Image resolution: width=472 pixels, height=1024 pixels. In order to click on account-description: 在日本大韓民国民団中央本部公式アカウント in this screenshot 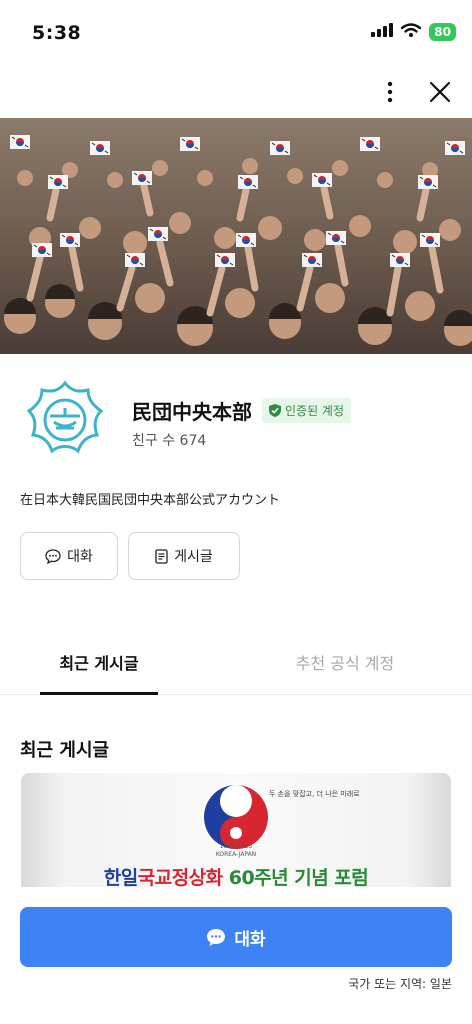, I will do `click(150, 500)`.